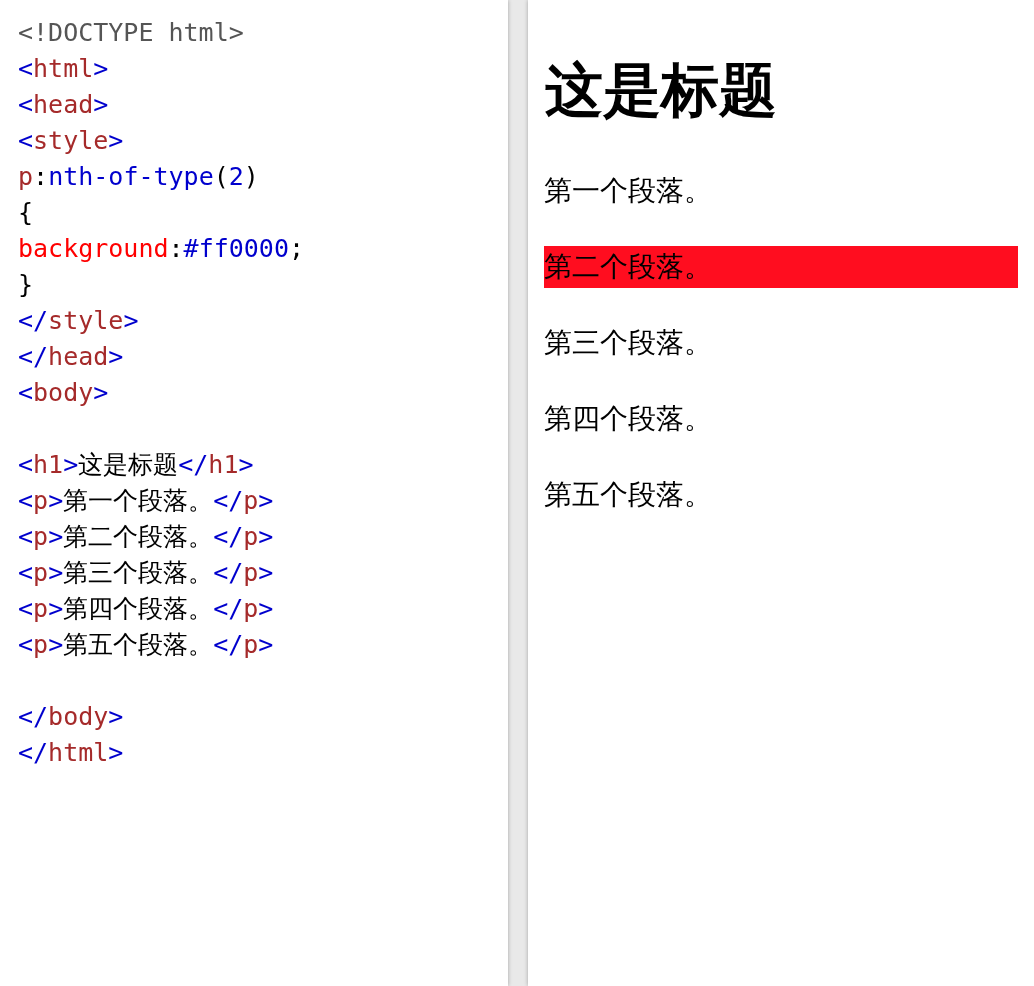 The height and width of the screenshot is (986, 1034). Describe the element at coordinates (628, 343) in the screenshot. I see `preview-paragraph: 第三个段落。` at that location.